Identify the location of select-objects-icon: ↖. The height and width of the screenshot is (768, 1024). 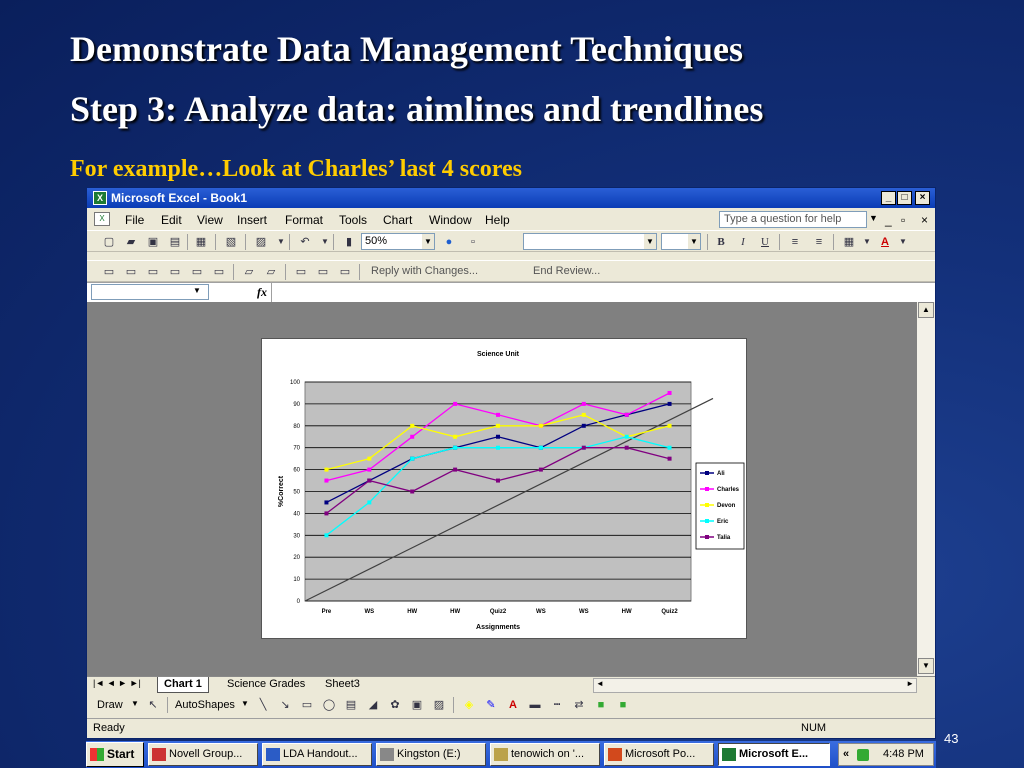
(153, 705).